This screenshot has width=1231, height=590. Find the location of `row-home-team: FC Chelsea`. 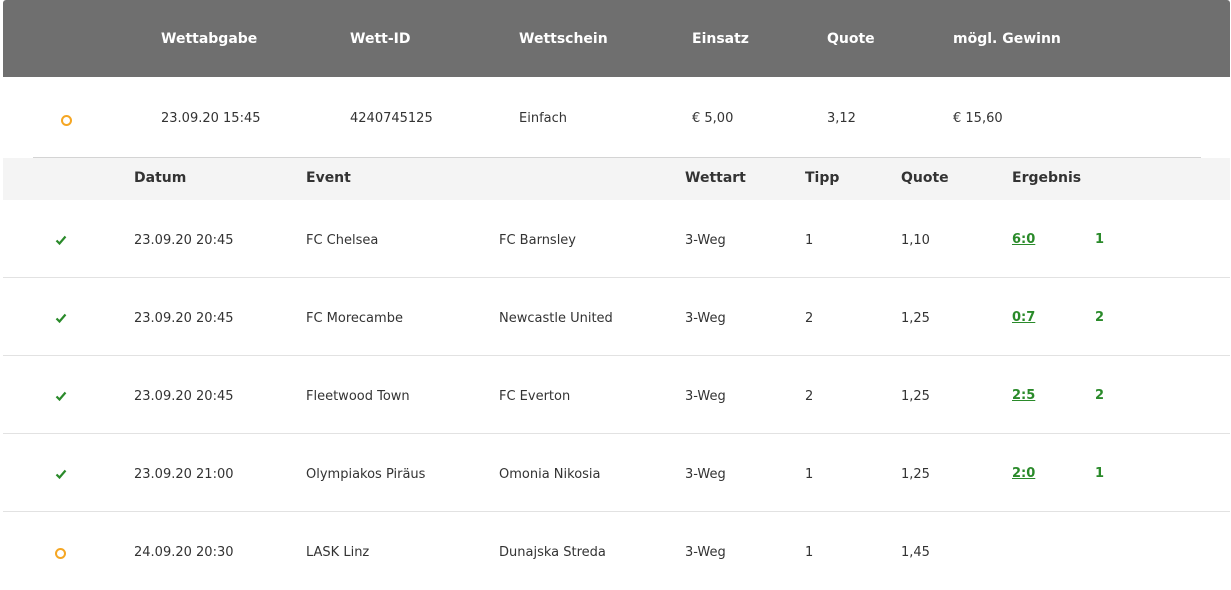

row-home-team: FC Chelsea is located at coordinates (342, 240).